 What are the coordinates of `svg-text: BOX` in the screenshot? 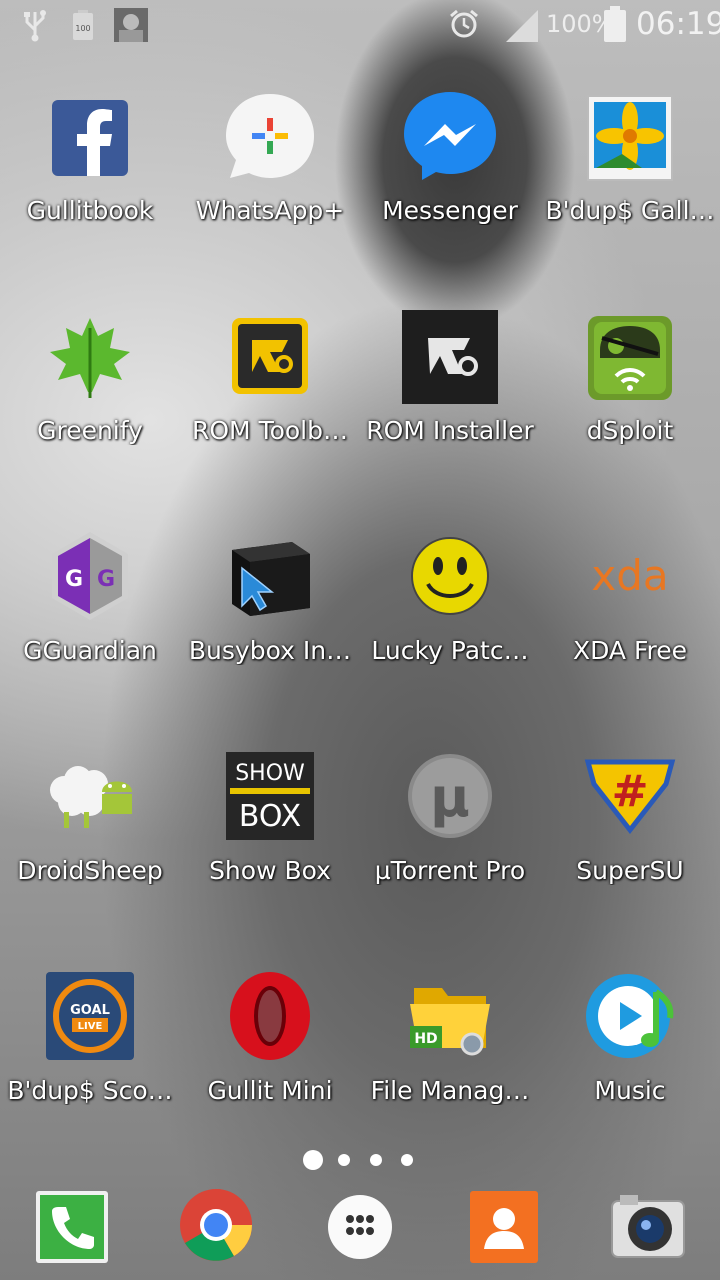 It's located at (270, 816).